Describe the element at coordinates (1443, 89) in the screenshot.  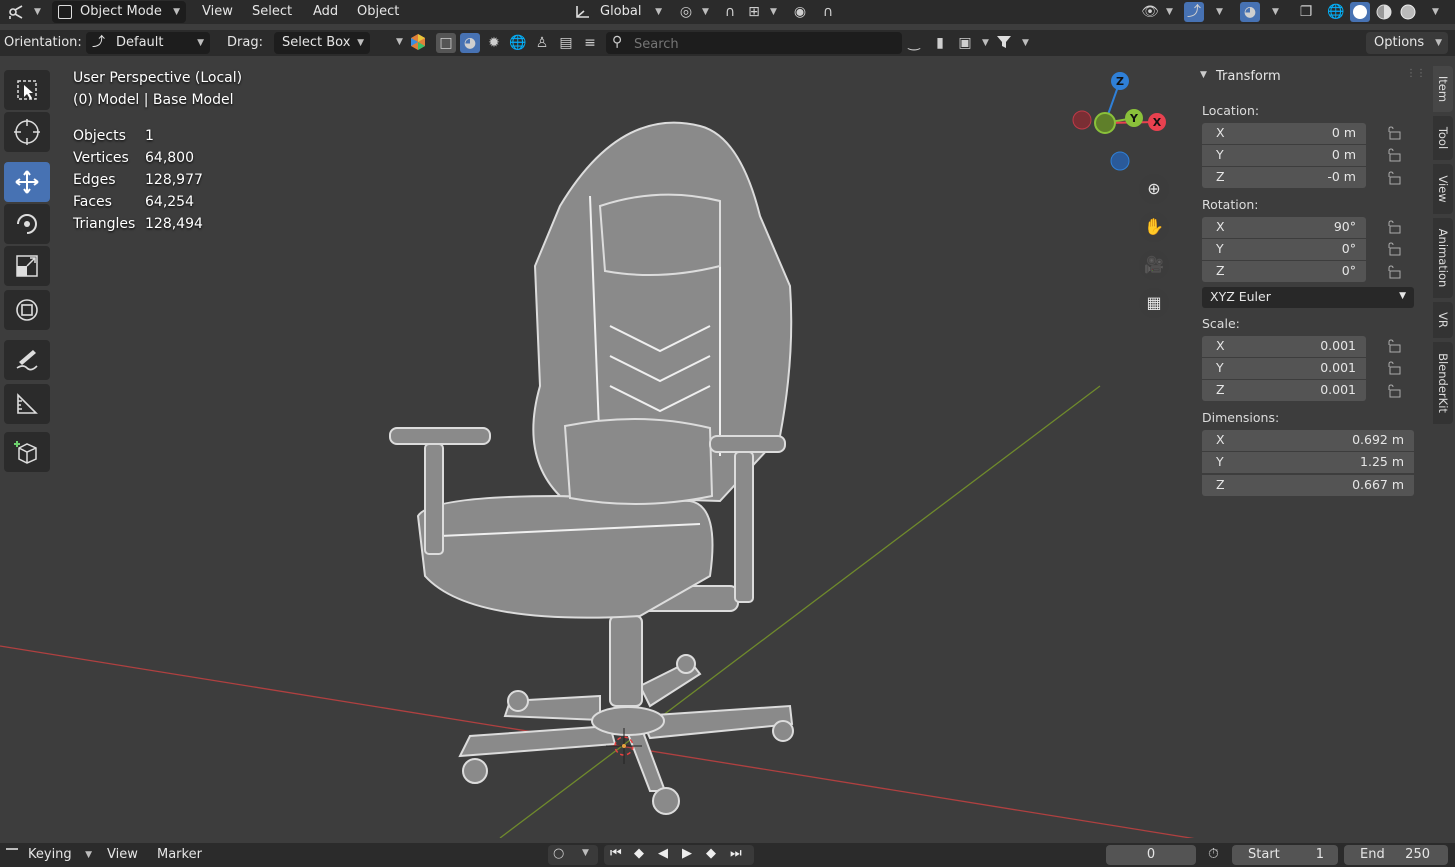
I see `tab-item: Item` at that location.